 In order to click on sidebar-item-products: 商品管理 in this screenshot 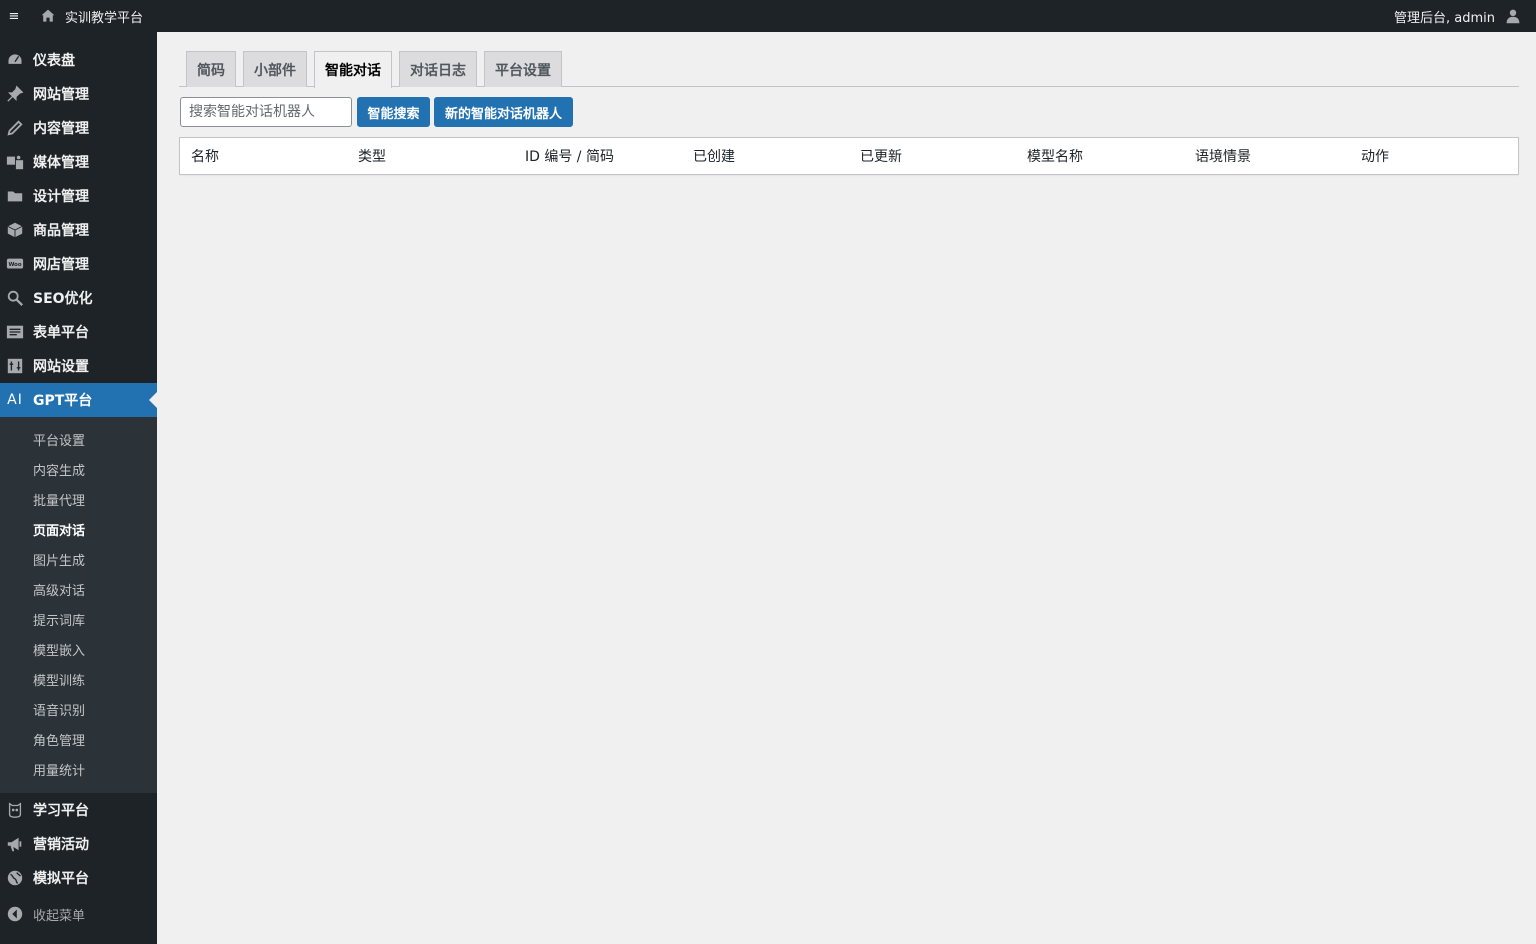, I will do `click(78, 230)`.